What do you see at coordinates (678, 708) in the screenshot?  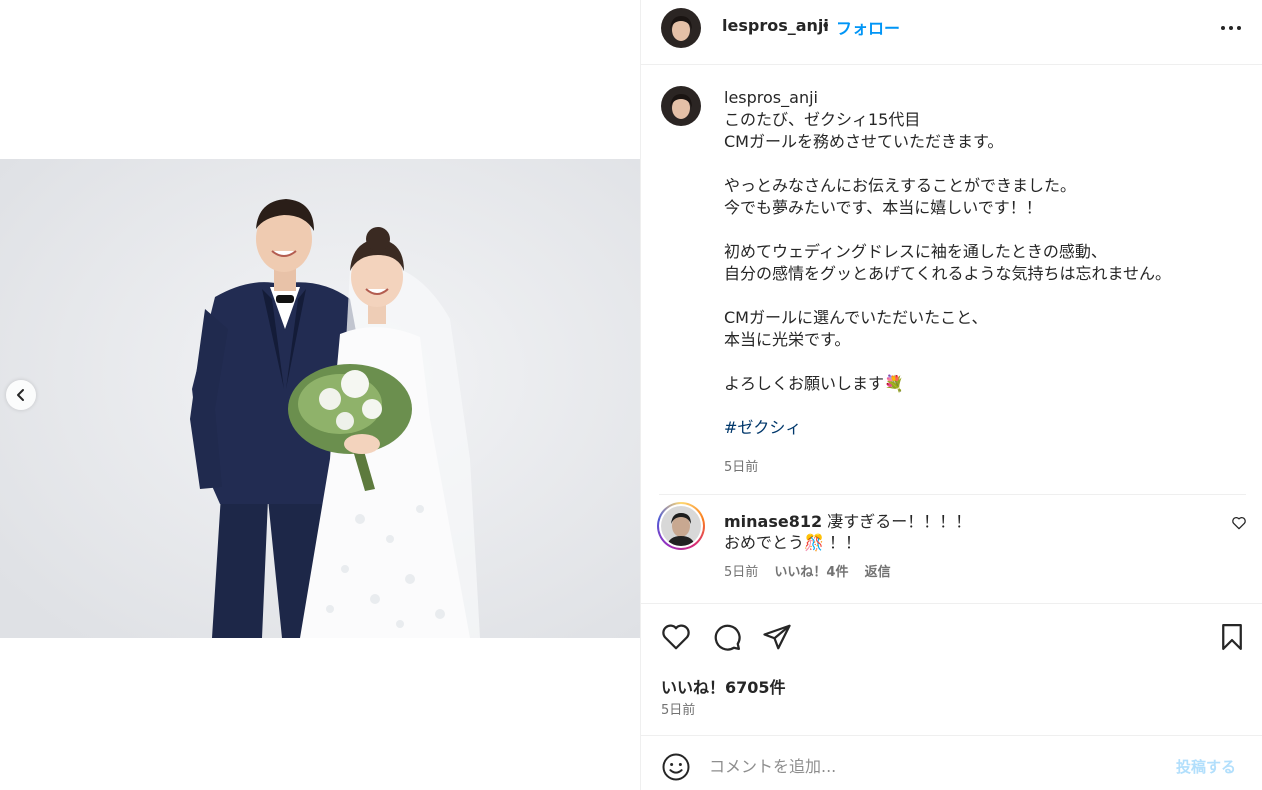 I see `post-timestamp: 5日前` at bounding box center [678, 708].